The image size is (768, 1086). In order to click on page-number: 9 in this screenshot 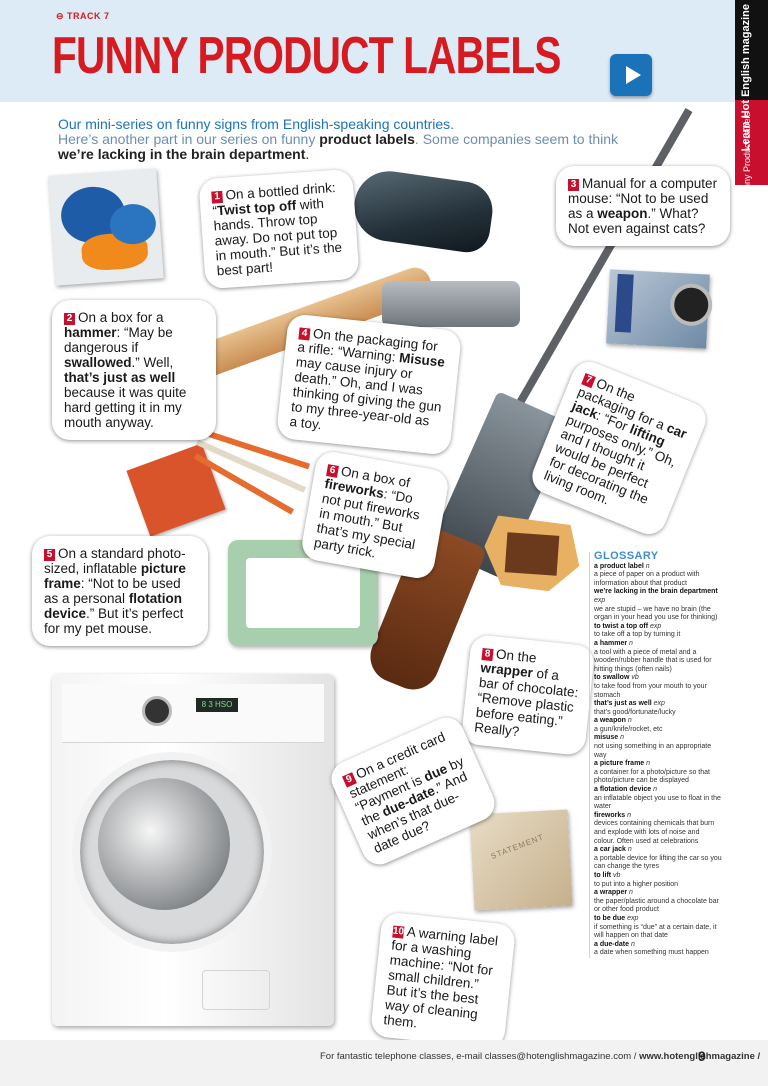, I will do `click(702, 1056)`.